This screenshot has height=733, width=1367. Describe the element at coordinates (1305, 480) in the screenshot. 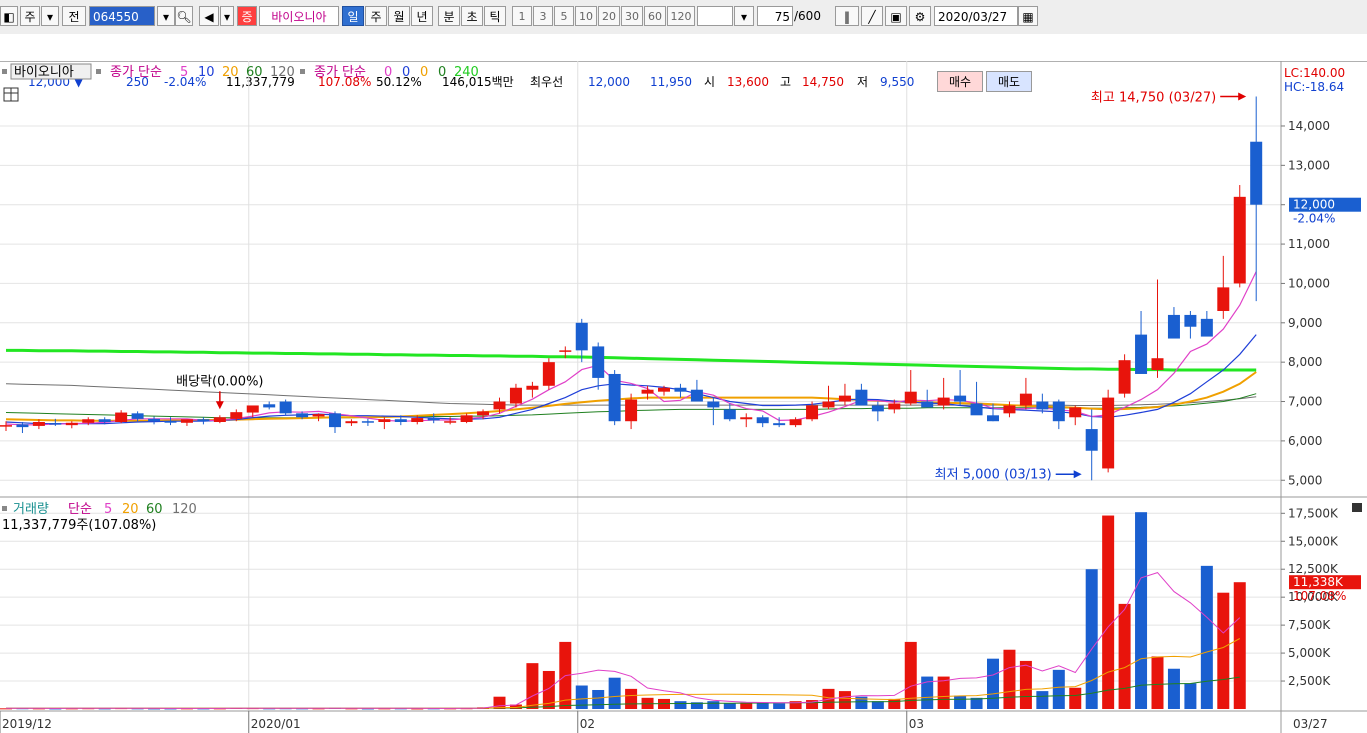

I see `price-tick-label: 5,000` at that location.